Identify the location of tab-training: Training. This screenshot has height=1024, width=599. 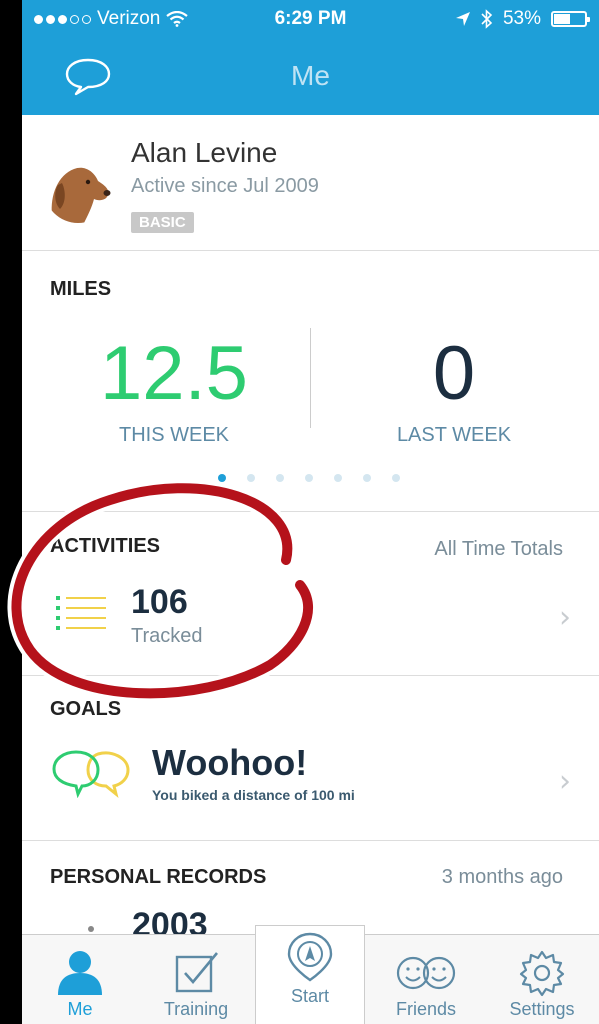
(196, 979).